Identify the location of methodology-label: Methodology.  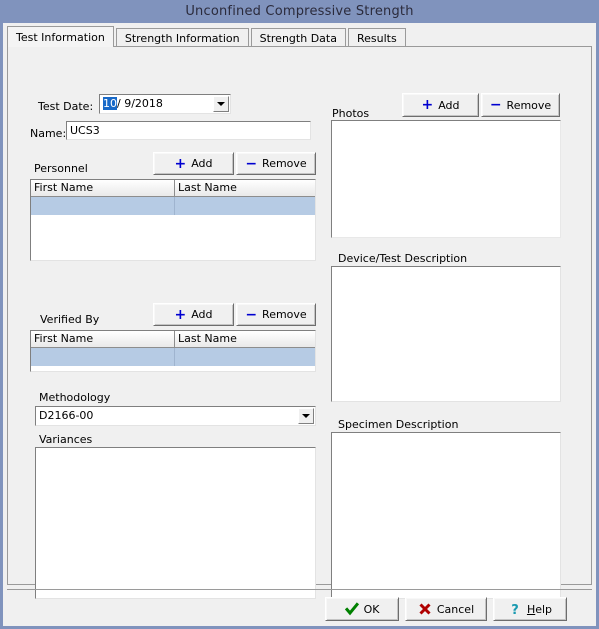
(75, 397).